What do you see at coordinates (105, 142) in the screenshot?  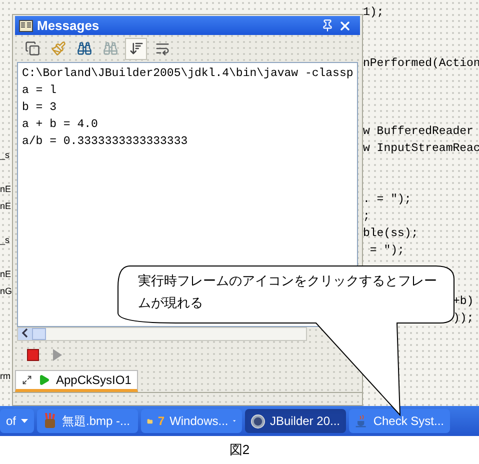 I see `output-line: a/b = 0.3333333333333333` at bounding box center [105, 142].